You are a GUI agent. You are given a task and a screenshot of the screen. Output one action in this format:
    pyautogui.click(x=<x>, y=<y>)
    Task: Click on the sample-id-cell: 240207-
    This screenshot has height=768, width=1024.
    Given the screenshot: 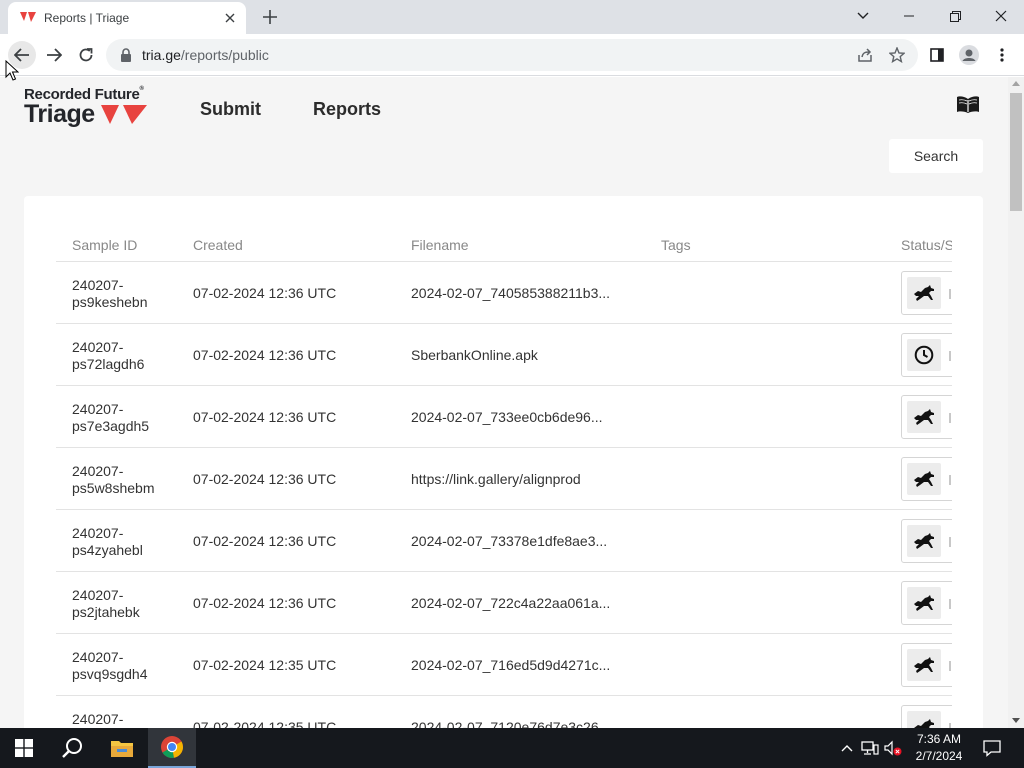 What is the action you would take?
    pyautogui.click(x=97, y=719)
    